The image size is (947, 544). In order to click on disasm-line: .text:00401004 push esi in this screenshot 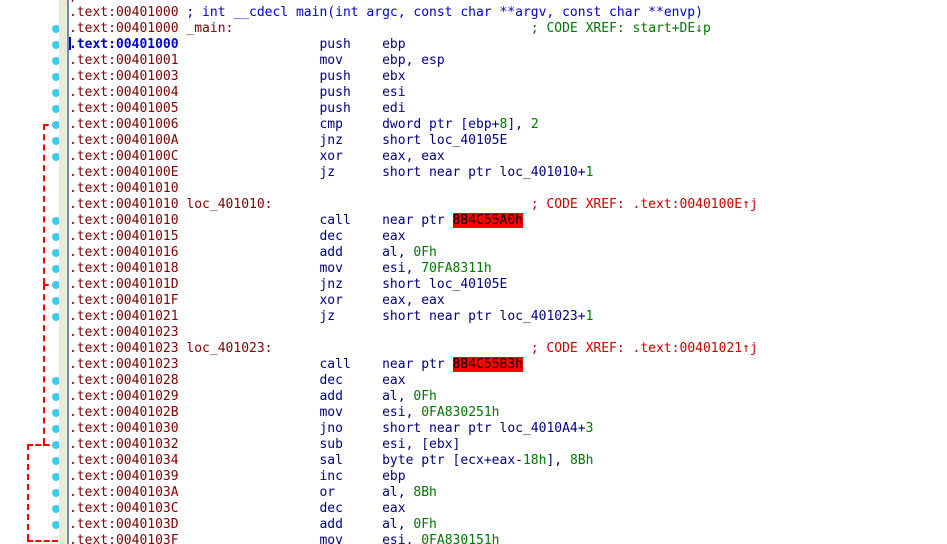, I will do `click(237, 93)`.